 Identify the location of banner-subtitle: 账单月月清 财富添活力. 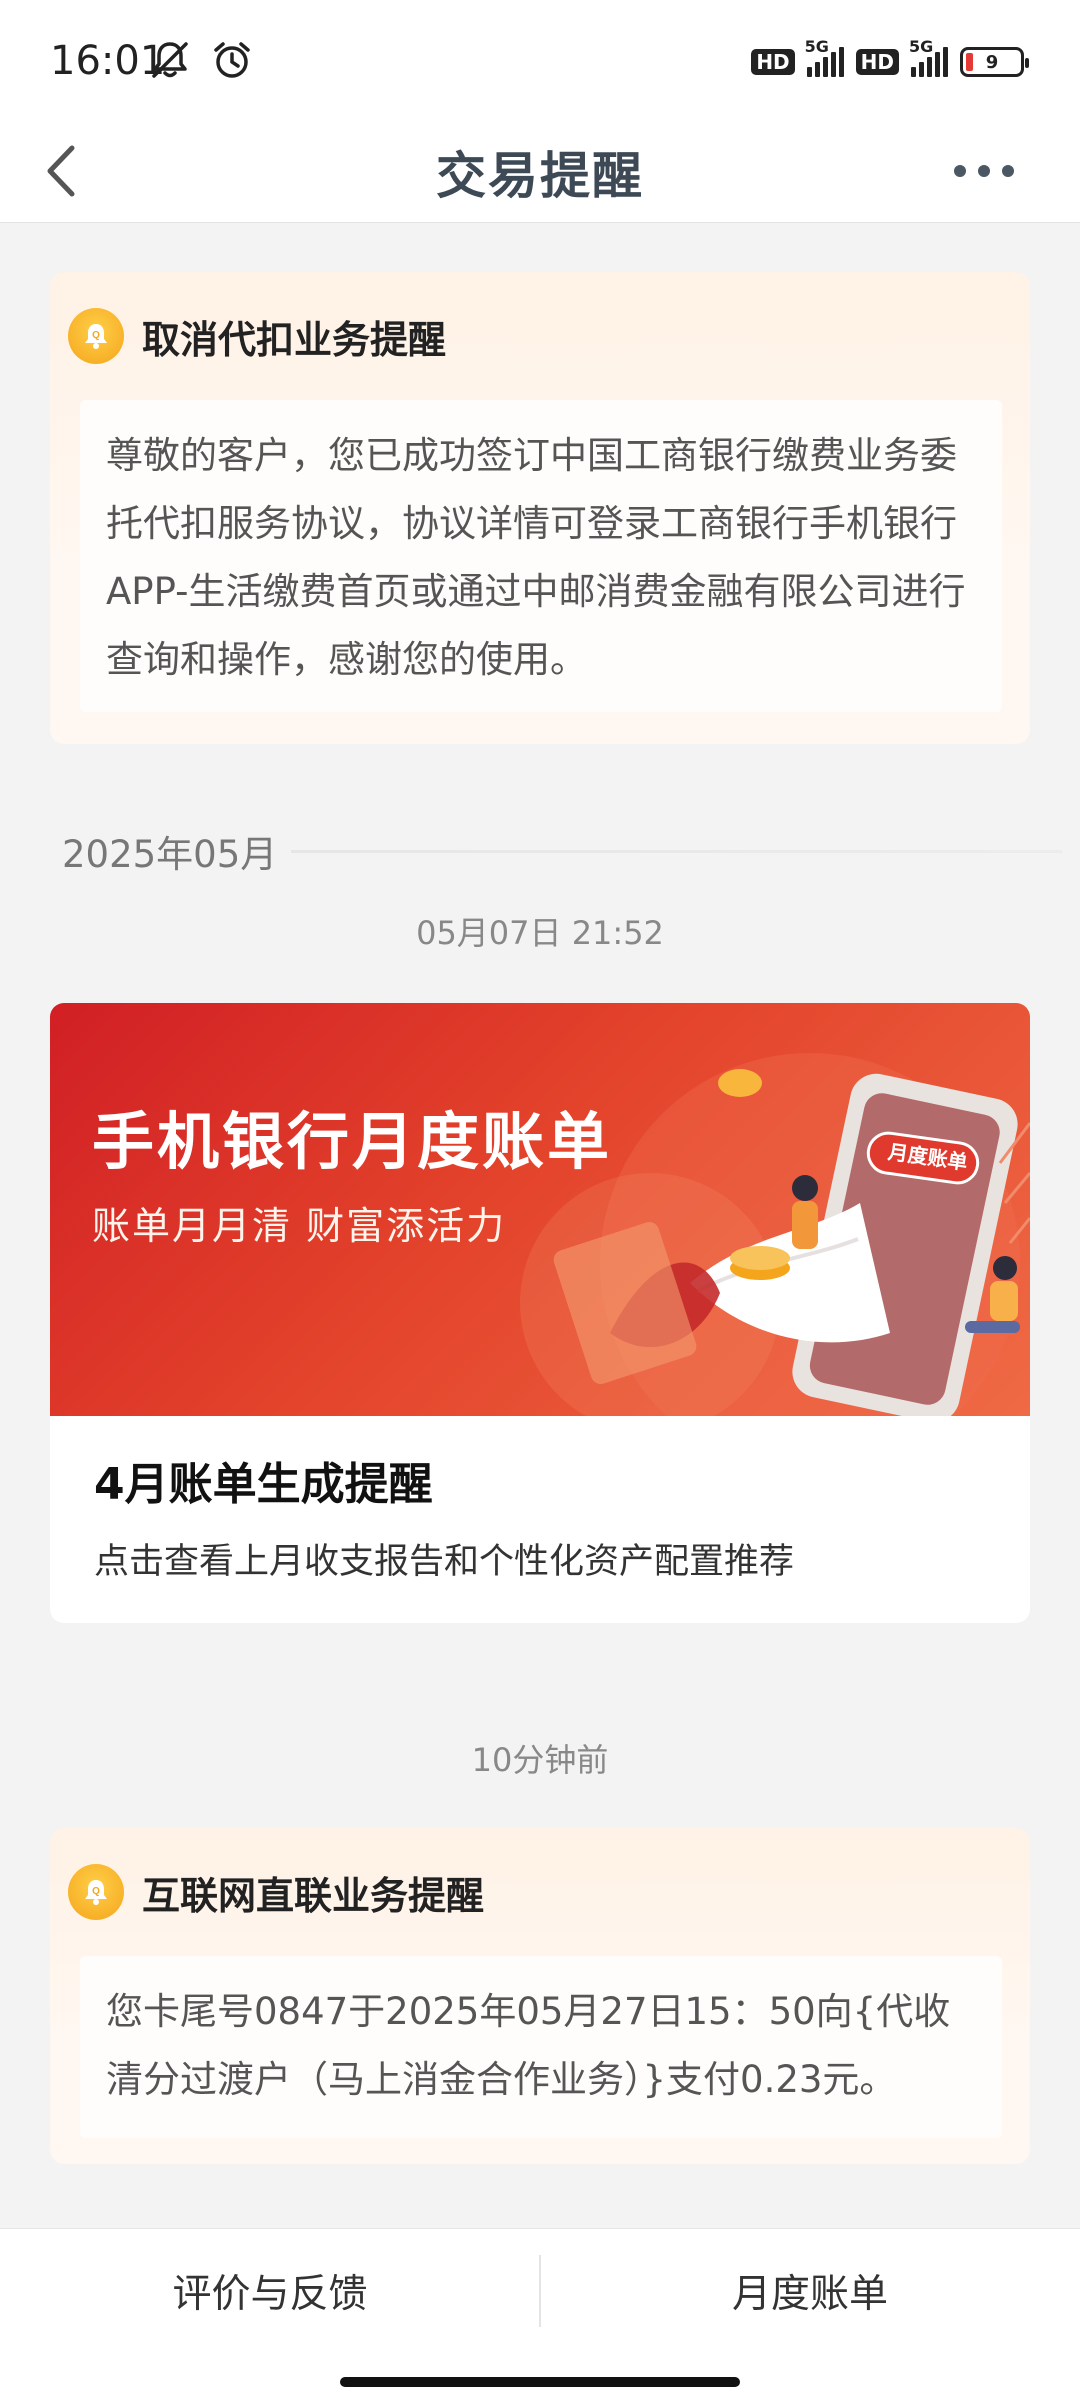
(299, 1226).